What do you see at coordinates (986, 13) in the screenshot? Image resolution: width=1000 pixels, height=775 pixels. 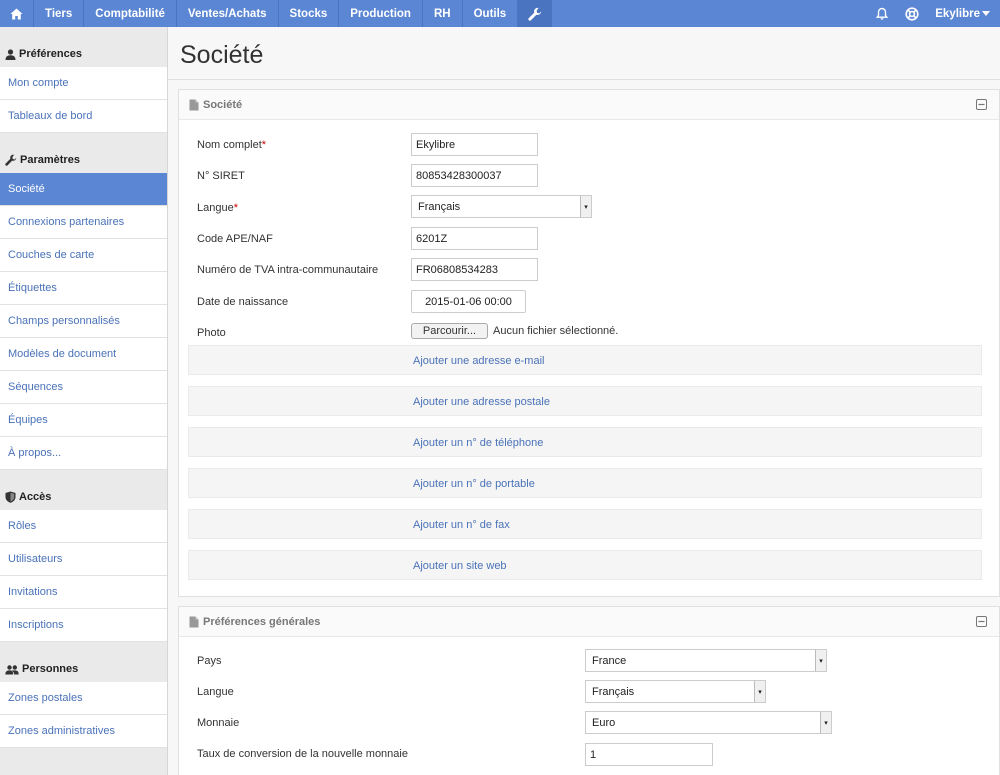 I see `caret-down-icon` at bounding box center [986, 13].